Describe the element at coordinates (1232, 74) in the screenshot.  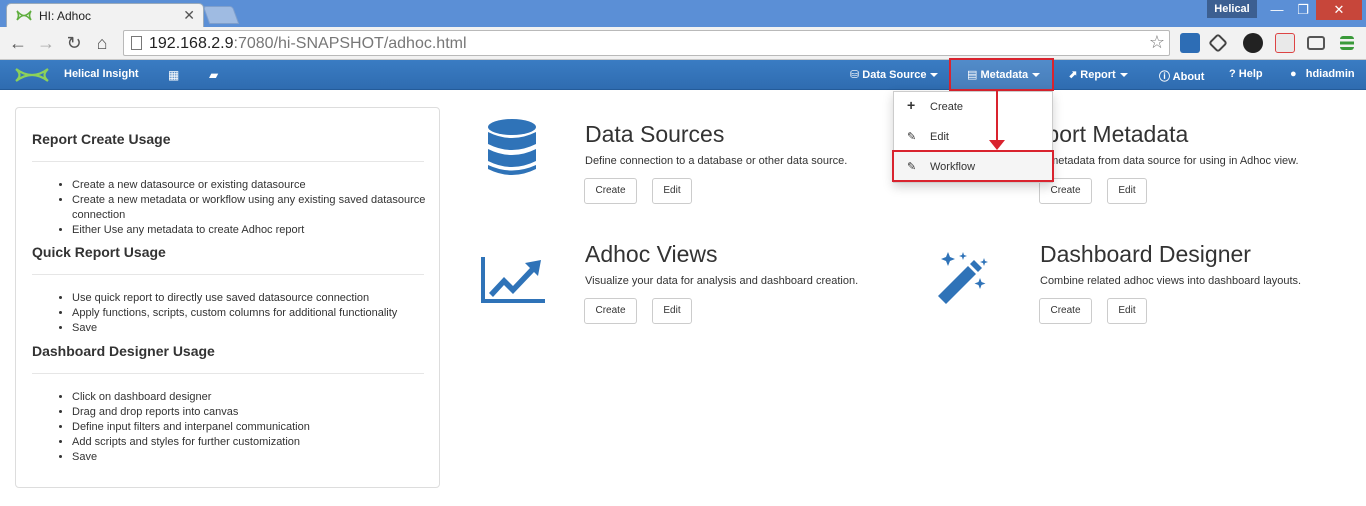
I see `question-icon: ?` at that location.